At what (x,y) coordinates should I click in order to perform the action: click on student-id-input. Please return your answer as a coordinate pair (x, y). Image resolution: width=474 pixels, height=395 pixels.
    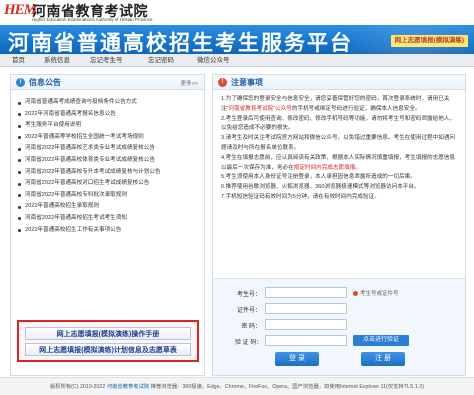
    Looking at the image, I should click on (306, 292).